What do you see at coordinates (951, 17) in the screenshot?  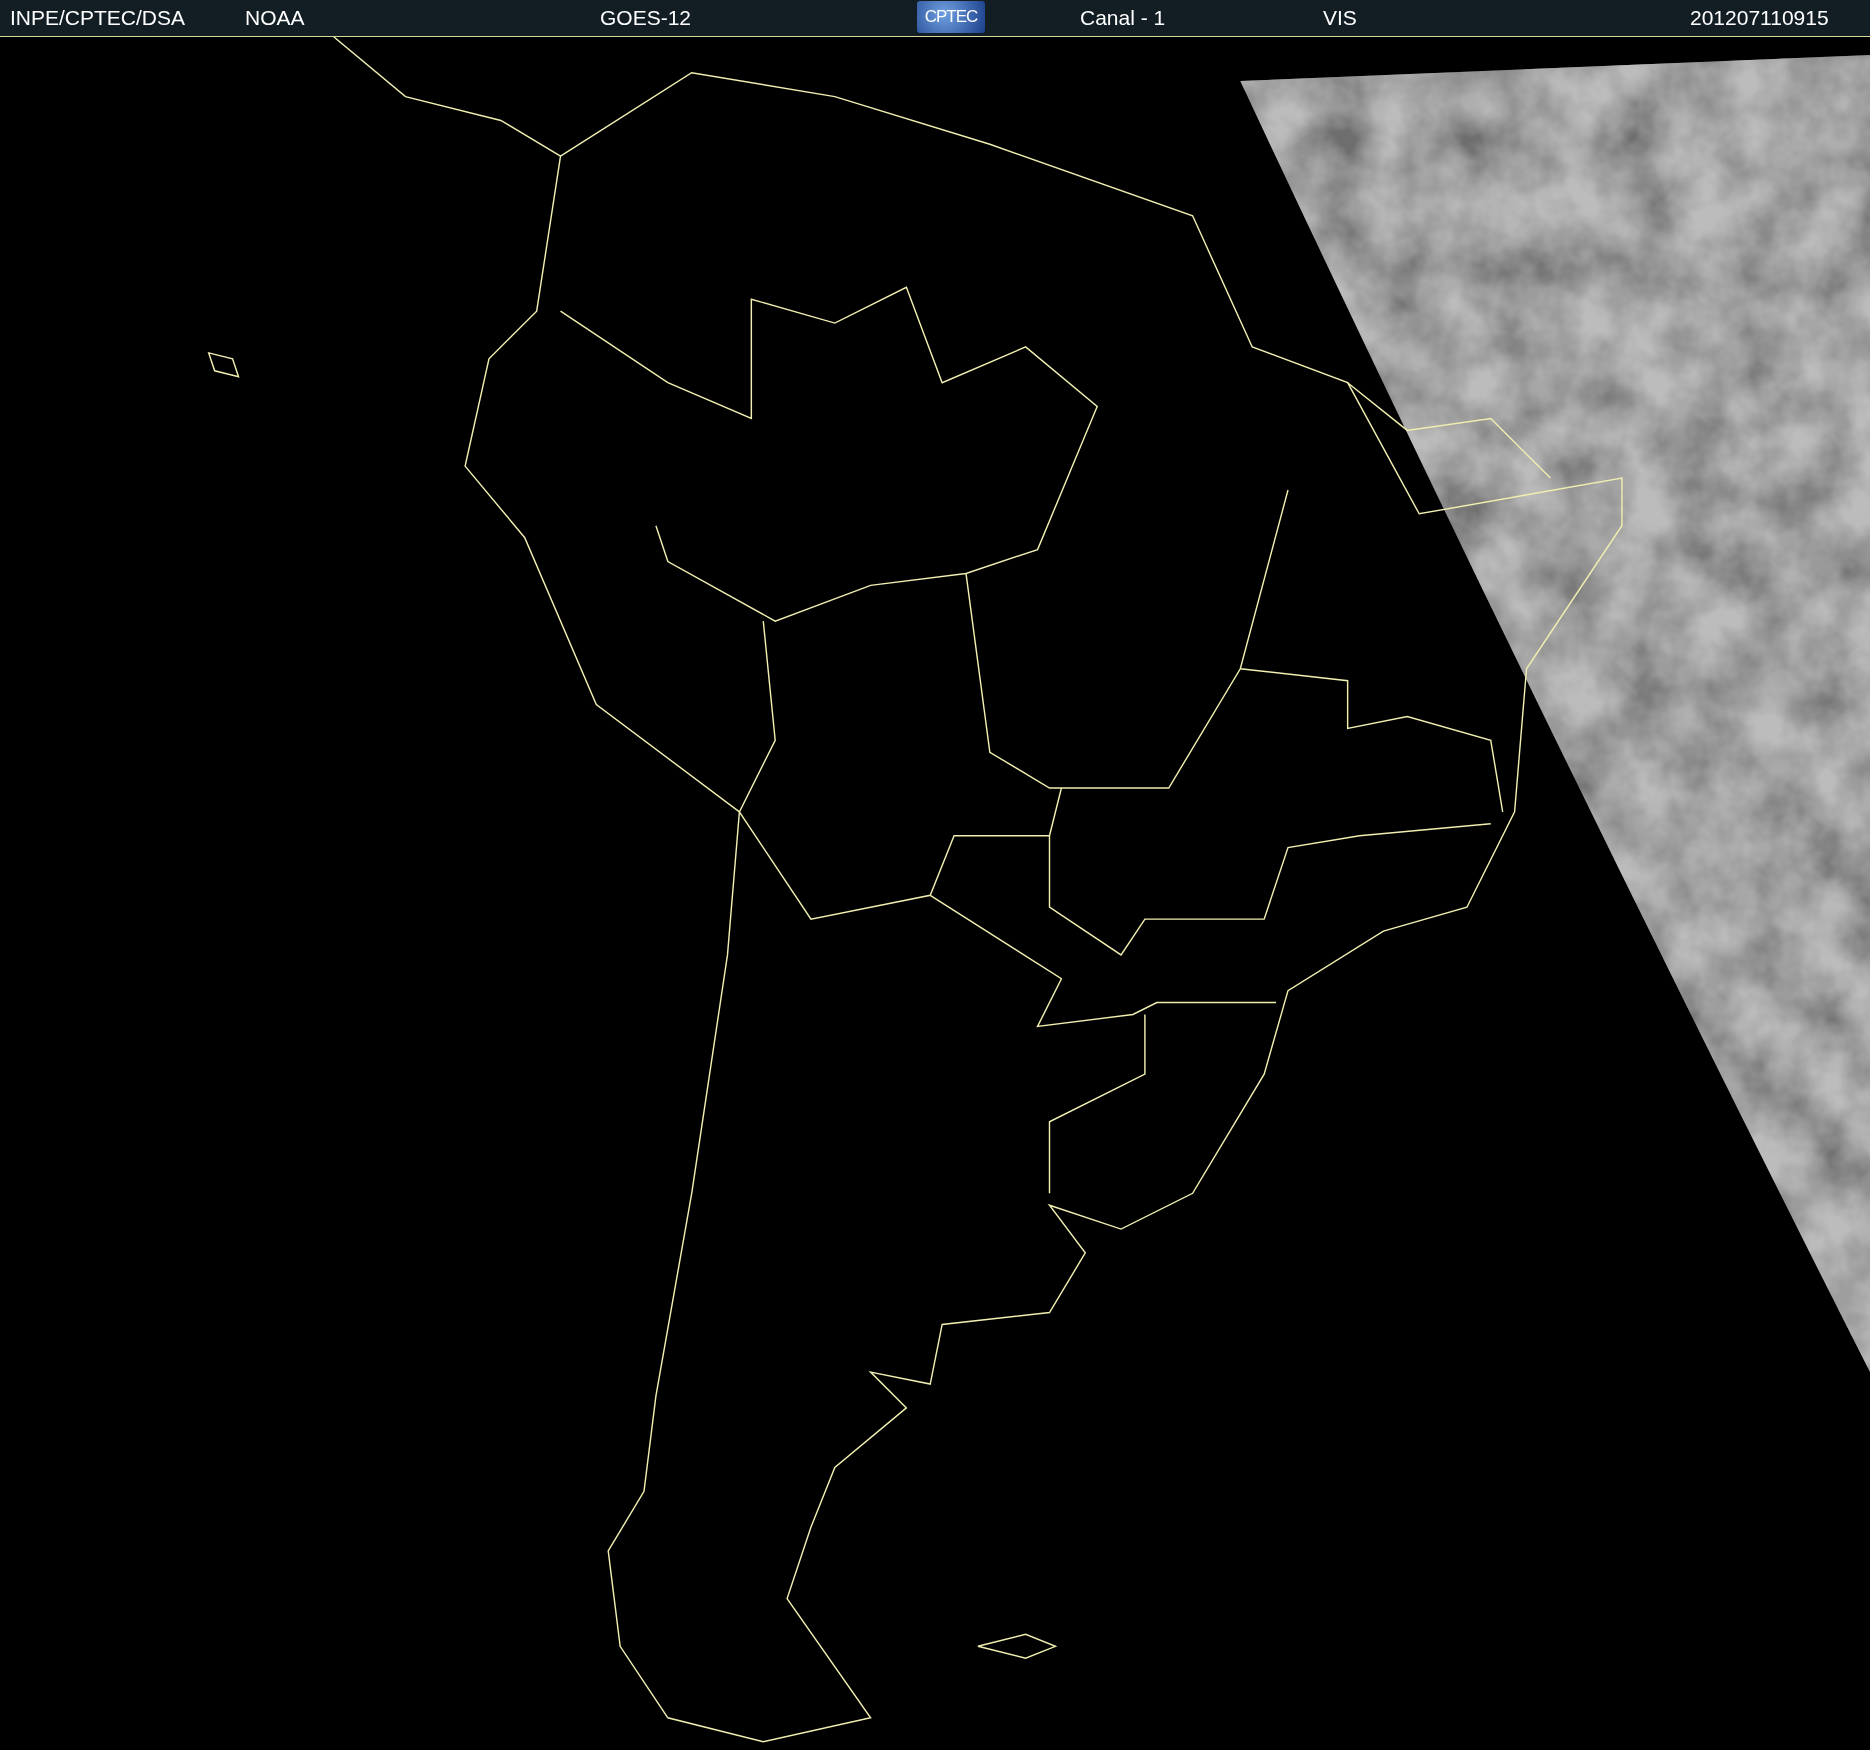 I see `logo-badge: CPTEC` at bounding box center [951, 17].